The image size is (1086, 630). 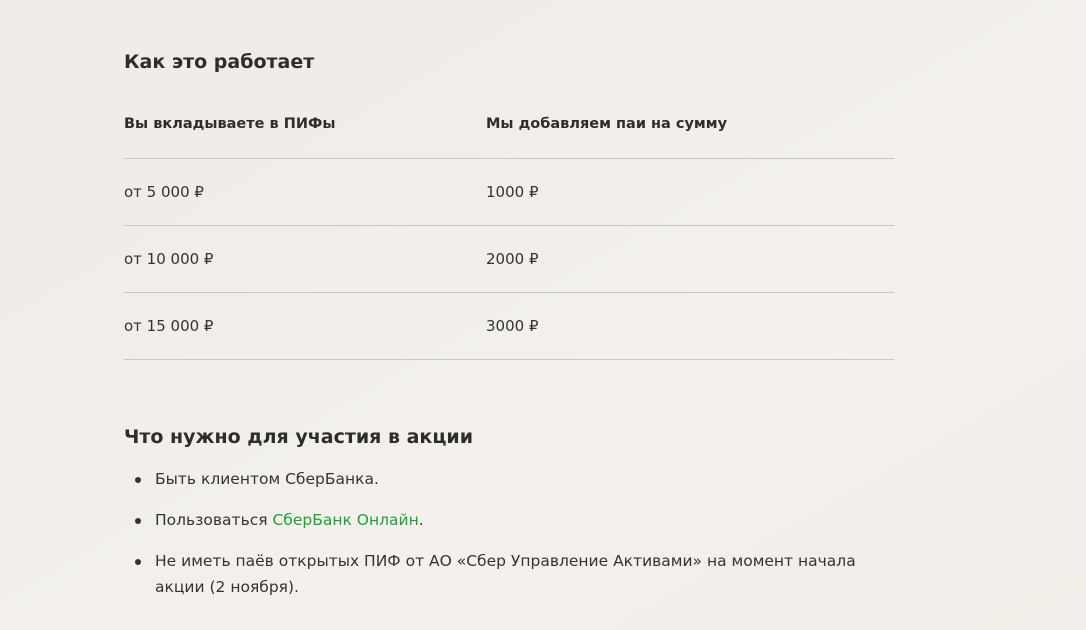 What do you see at coordinates (299, 437) in the screenshot?
I see `requirements-title: Что нужно для участия в акции` at bounding box center [299, 437].